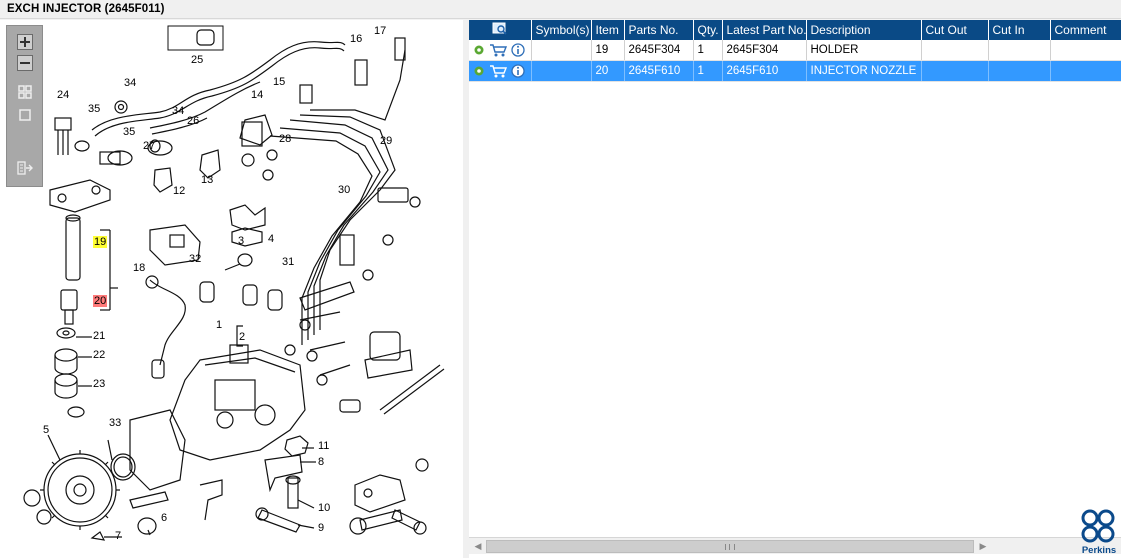  Describe the element at coordinates (344, 190) in the screenshot. I see `callout-30: 30` at that location.